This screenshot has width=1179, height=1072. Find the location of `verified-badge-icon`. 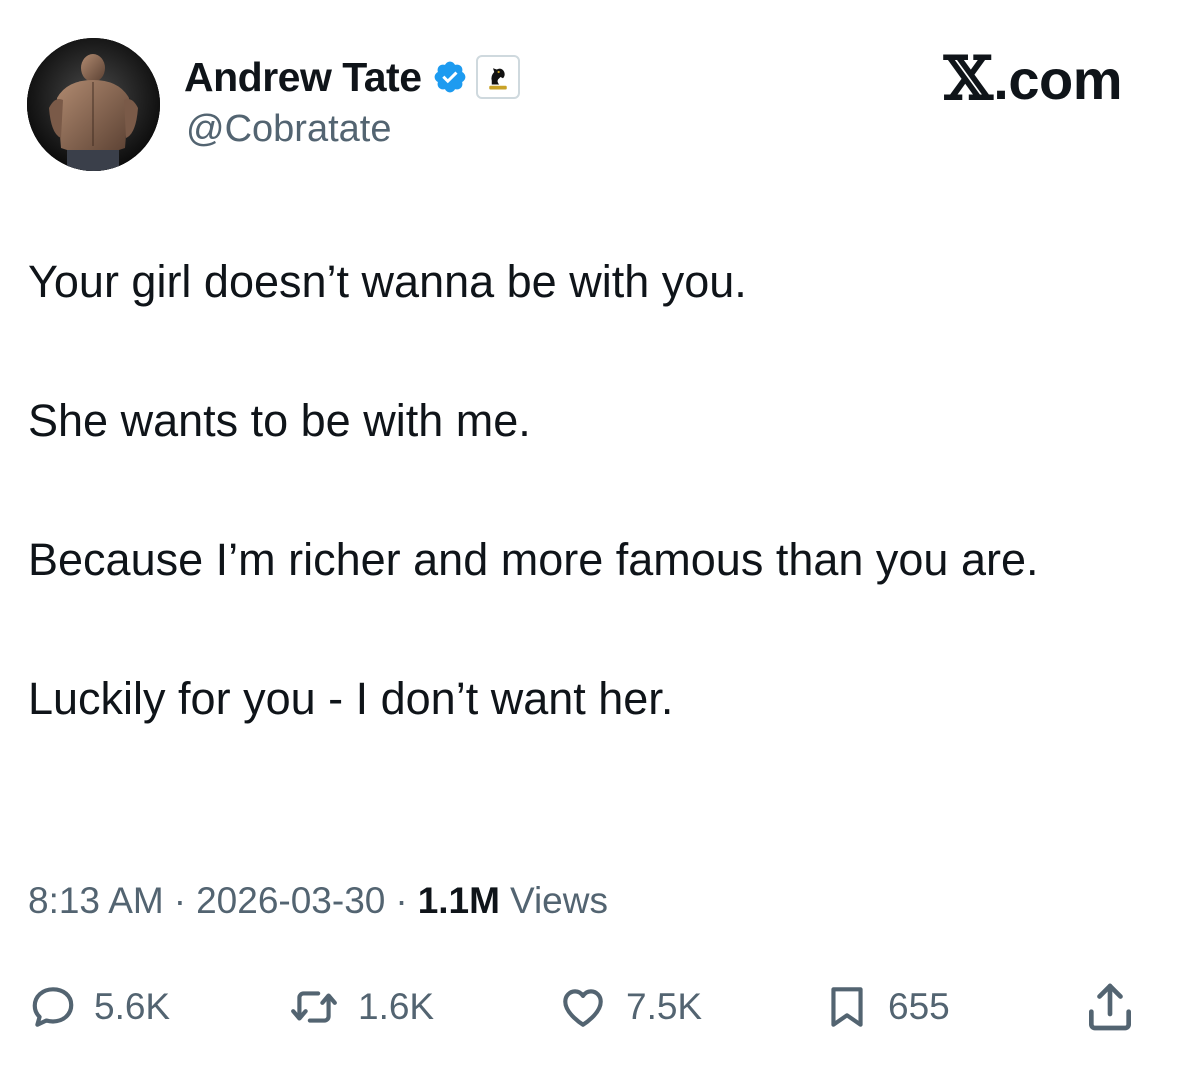

verified-badge-icon is located at coordinates (450, 77).